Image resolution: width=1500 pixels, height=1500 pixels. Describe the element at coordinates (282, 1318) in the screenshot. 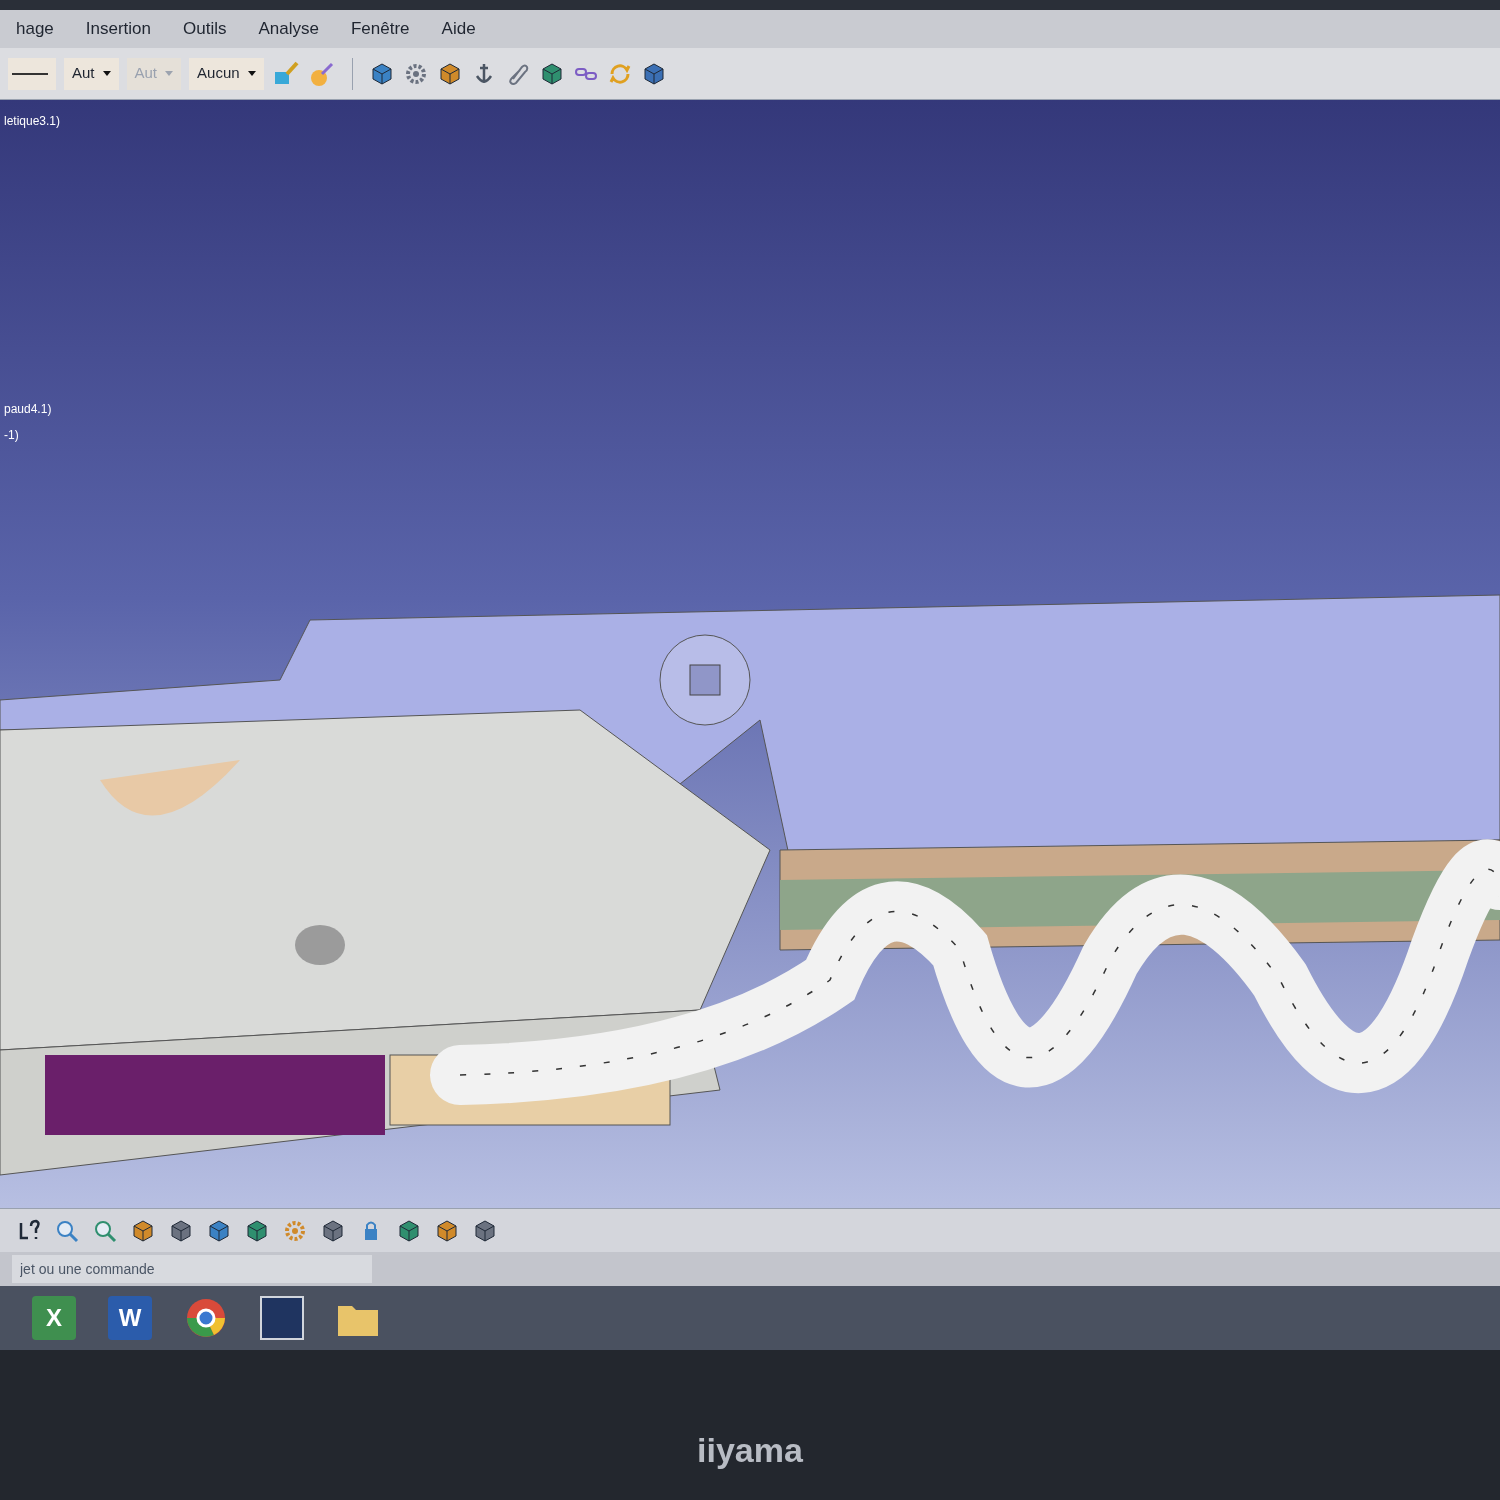

I see `image-thumbnail-icon` at that location.